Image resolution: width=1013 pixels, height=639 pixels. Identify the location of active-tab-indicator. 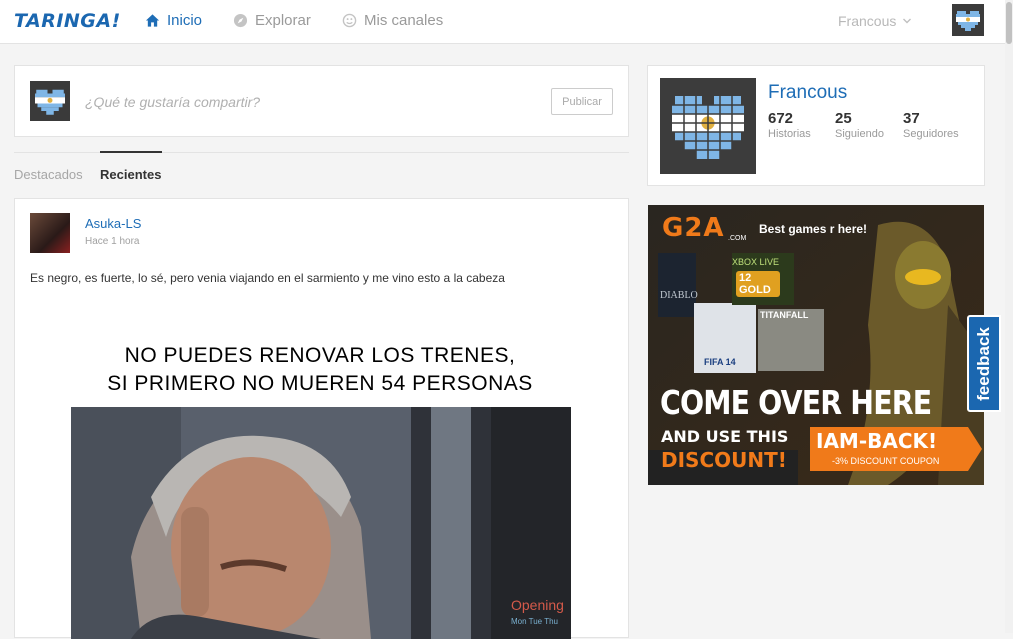
(131, 152).